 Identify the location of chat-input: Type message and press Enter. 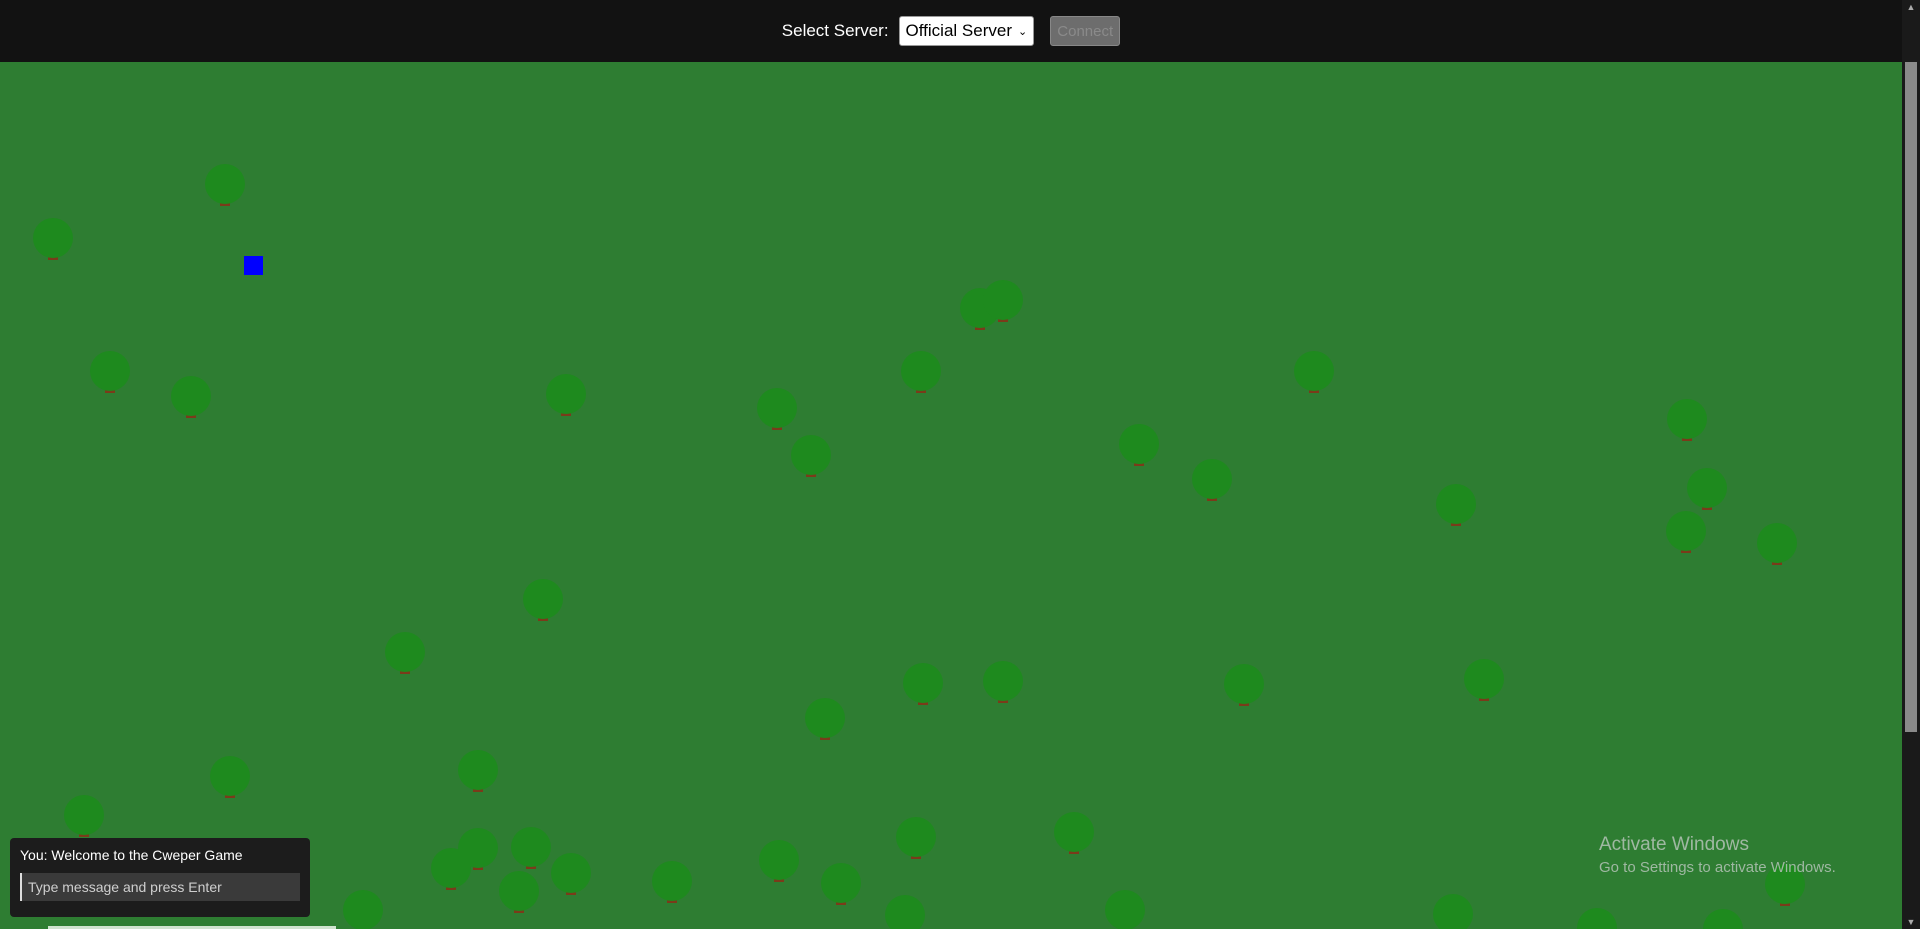
(160, 887).